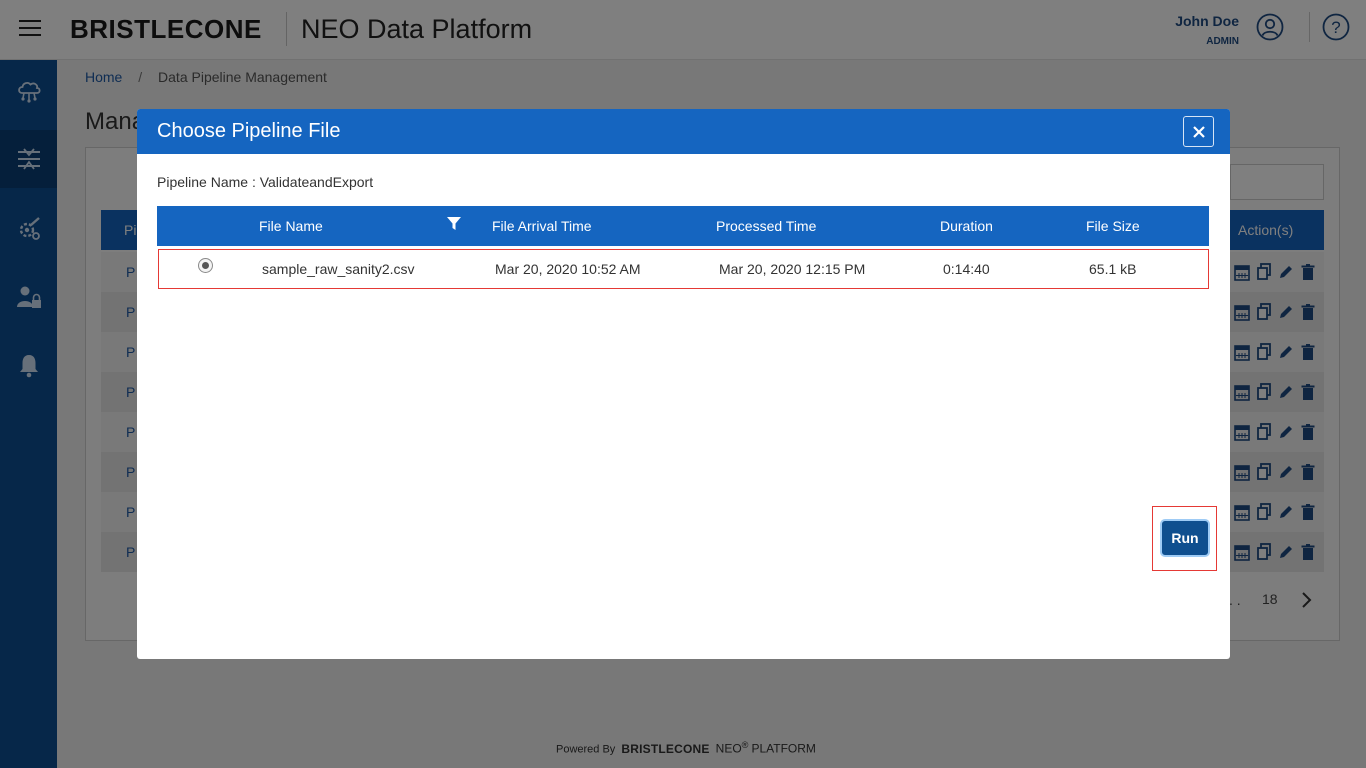 This screenshot has height=768, width=1366. What do you see at coordinates (1185, 538) in the screenshot?
I see `run-button: Run` at bounding box center [1185, 538].